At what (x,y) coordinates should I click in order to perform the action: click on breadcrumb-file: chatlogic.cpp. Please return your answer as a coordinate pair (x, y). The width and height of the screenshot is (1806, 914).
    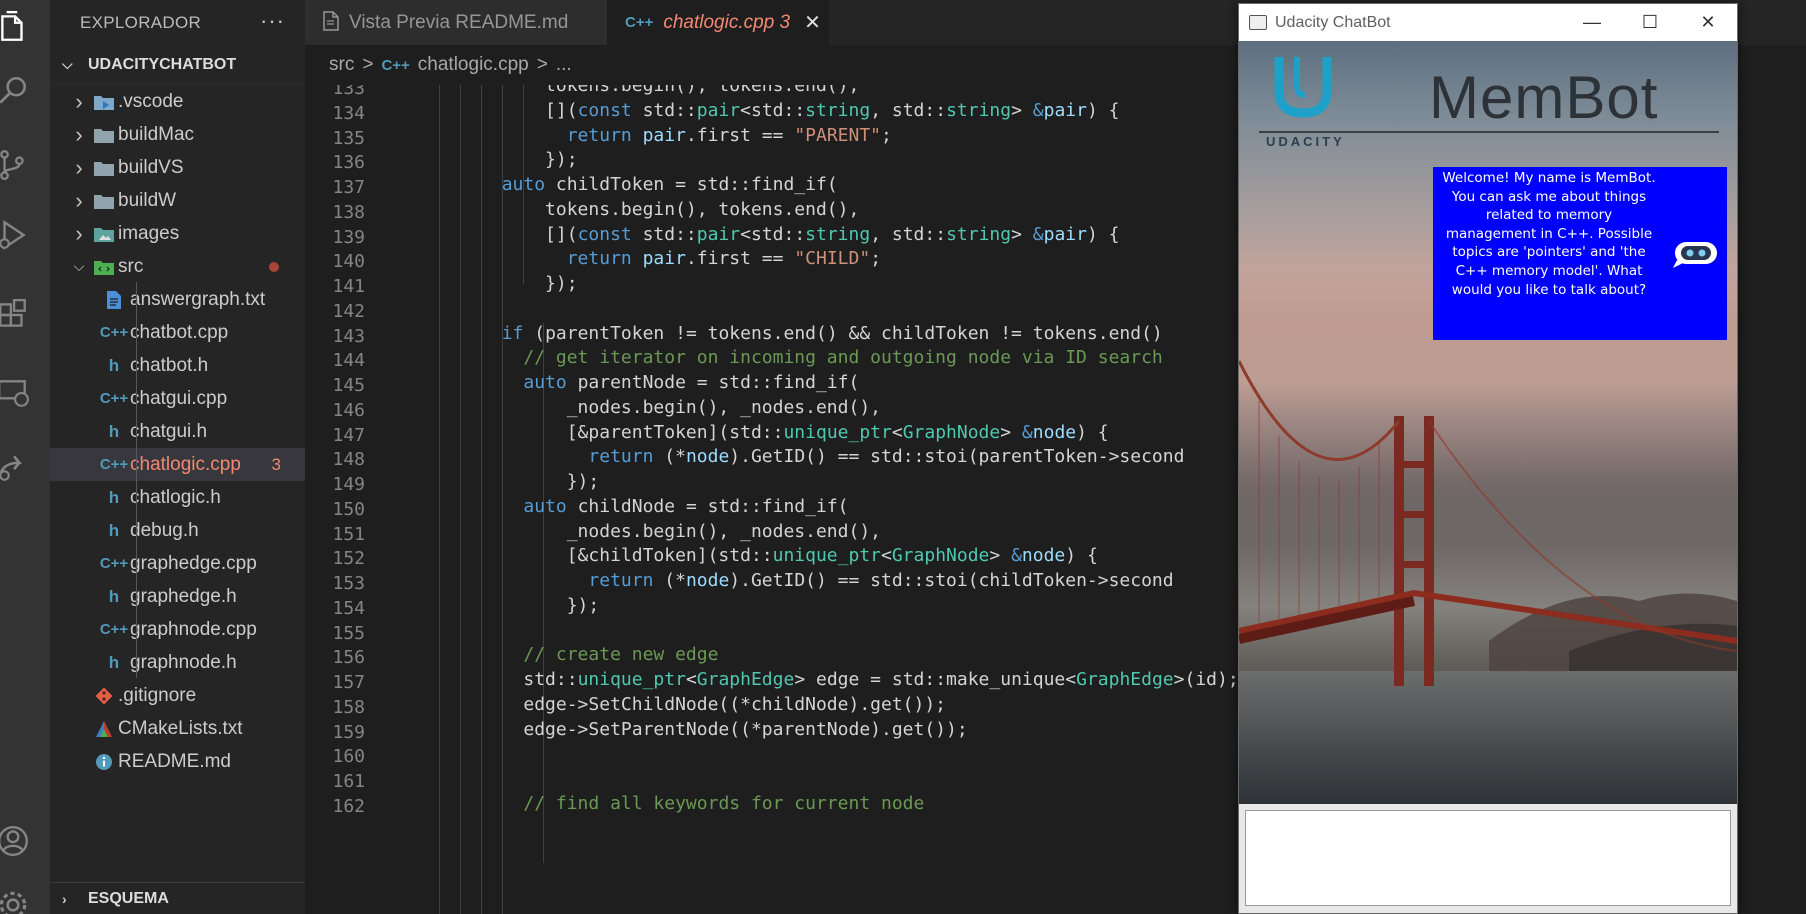
    Looking at the image, I should click on (473, 65).